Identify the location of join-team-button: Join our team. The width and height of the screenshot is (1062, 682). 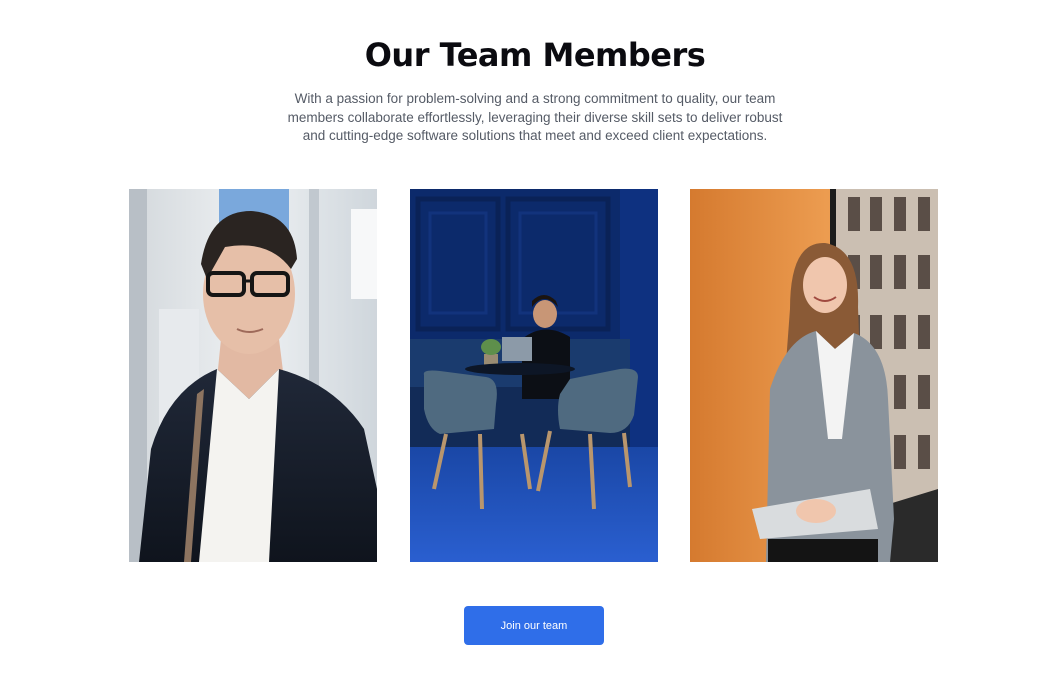
(534, 625).